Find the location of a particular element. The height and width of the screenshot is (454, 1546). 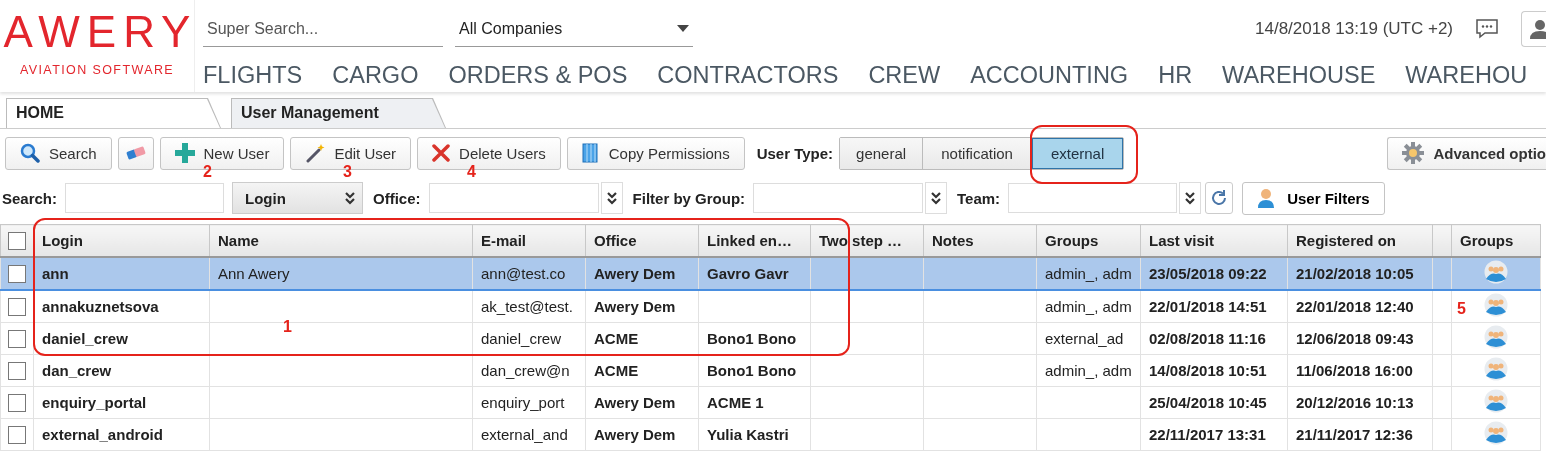

table-cell: Gavro Gavr is located at coordinates (748, 273).